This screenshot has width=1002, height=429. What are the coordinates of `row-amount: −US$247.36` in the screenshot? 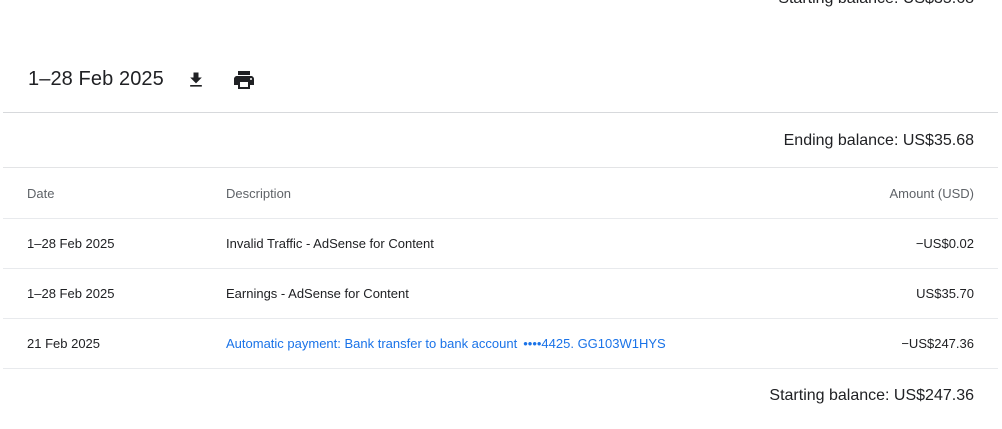 It's located at (937, 343).